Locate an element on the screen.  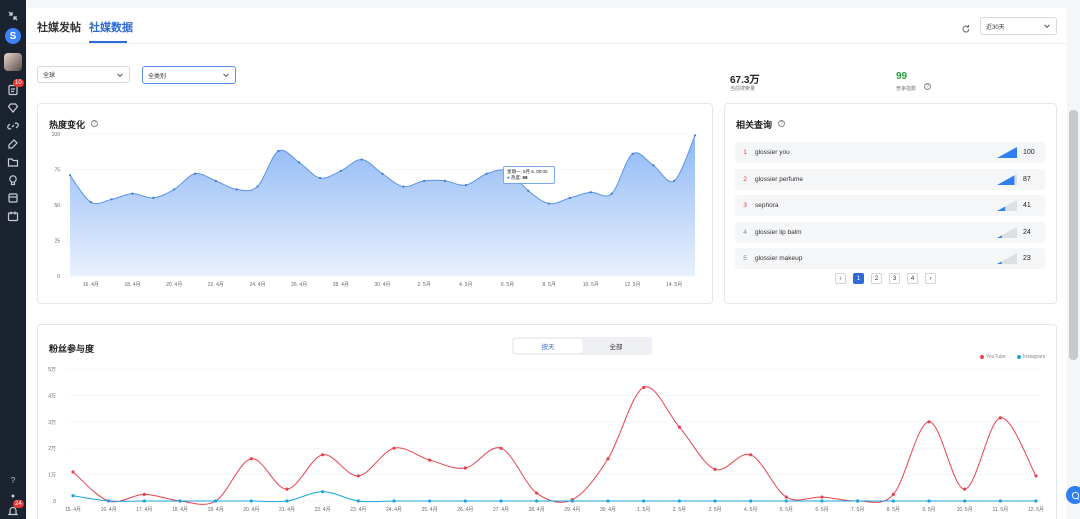
y-tick-label: 50 is located at coordinates (57, 206).